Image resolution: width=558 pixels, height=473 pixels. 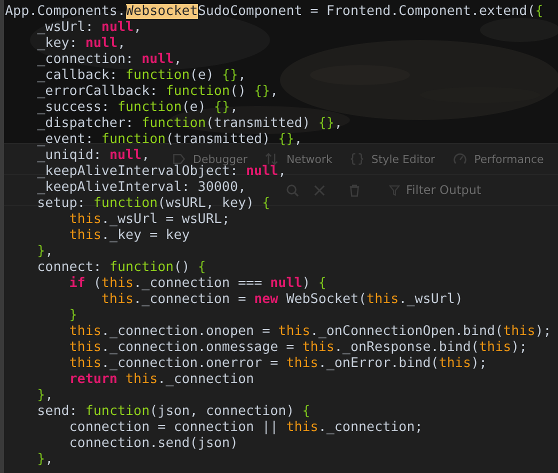 I want to click on funnel-icon, so click(x=394, y=190).